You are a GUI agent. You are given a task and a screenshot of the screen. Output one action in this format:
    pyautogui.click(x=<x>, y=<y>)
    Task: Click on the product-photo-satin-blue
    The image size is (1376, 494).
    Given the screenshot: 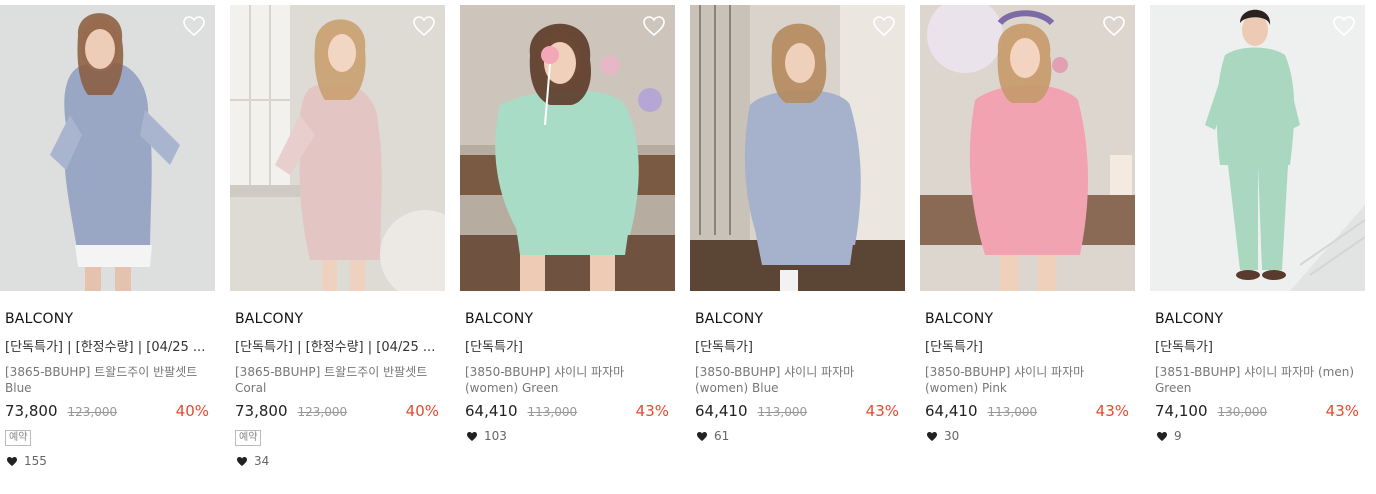 What is the action you would take?
    pyautogui.click(x=797, y=148)
    